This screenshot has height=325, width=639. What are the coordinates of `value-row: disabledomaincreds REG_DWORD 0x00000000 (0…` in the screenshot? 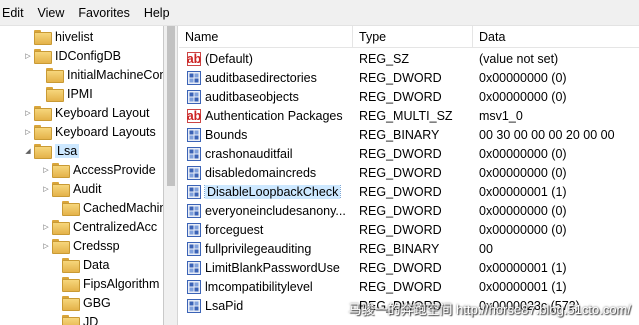 It's located at (409, 172).